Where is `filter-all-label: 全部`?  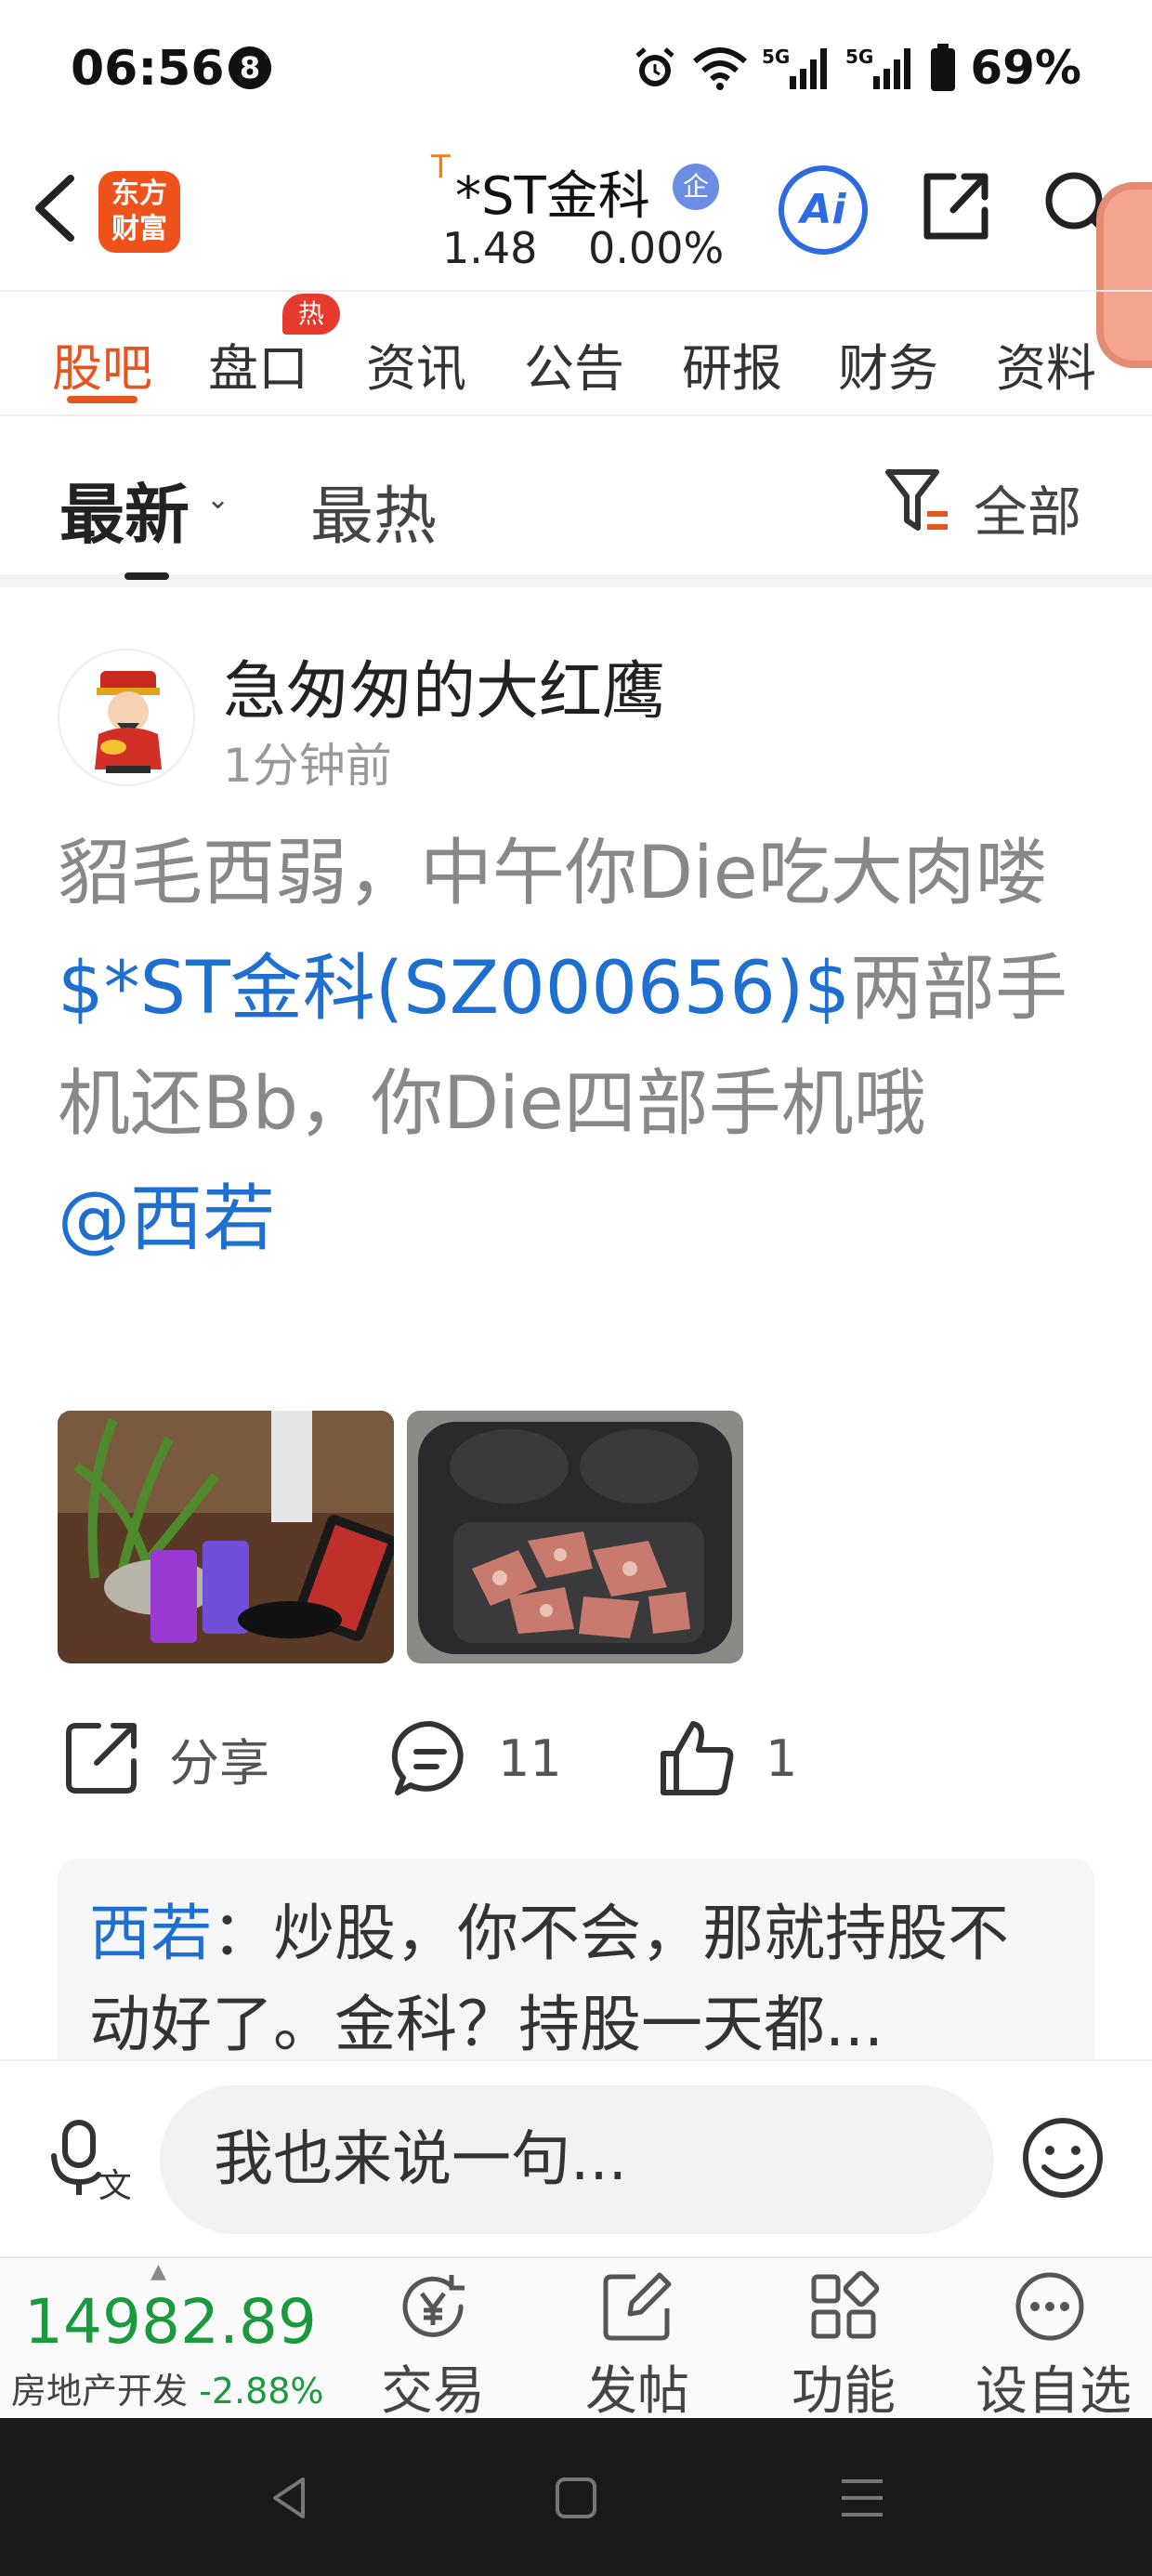
filter-all-label: 全部 is located at coordinates (1027, 507).